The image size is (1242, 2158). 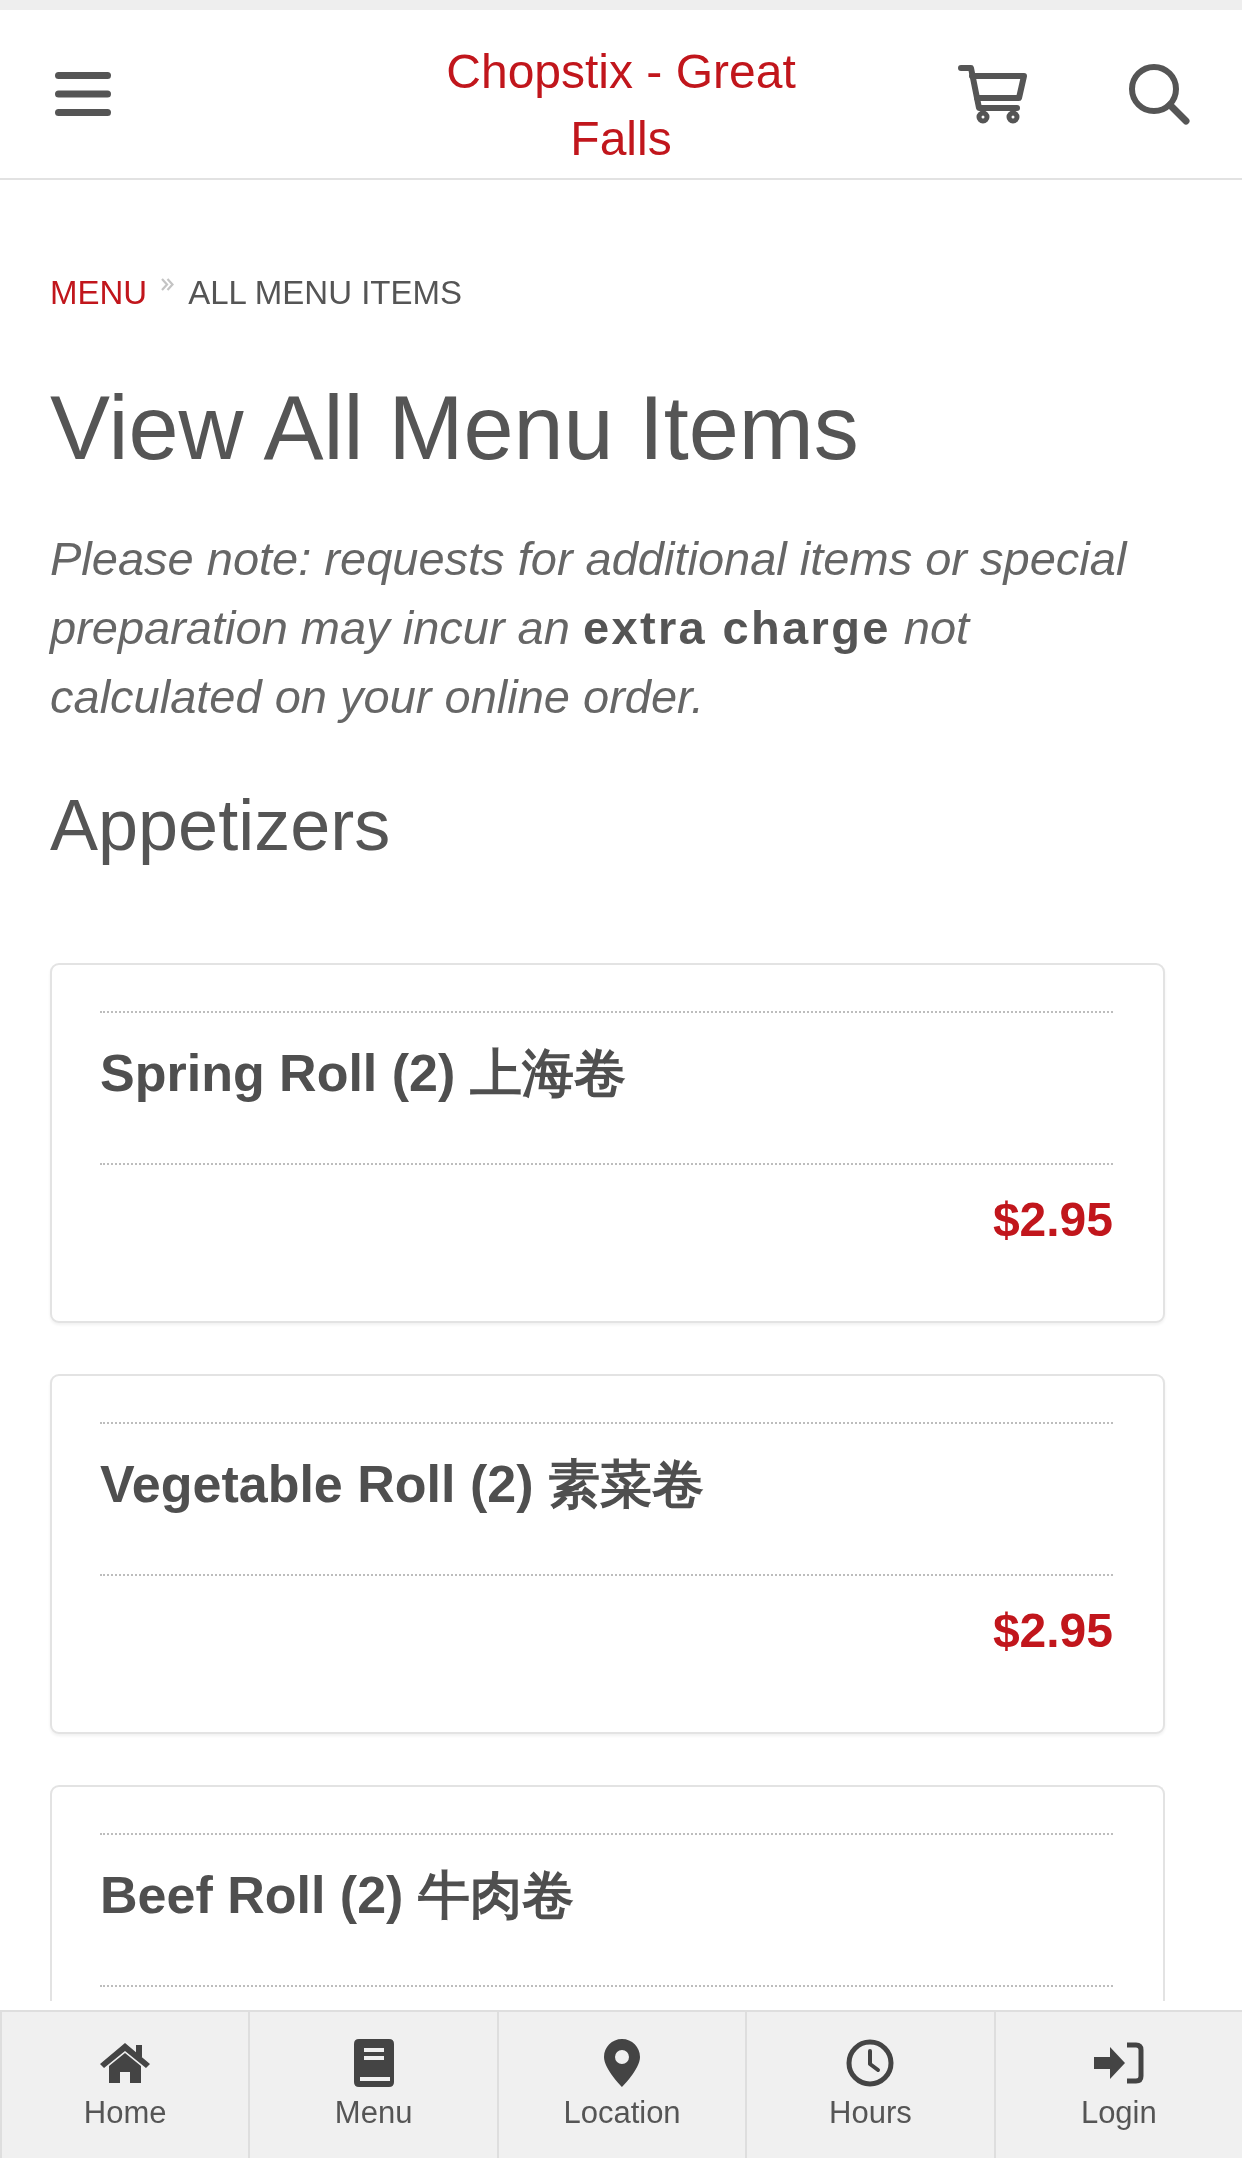 What do you see at coordinates (1159, 94) in the screenshot?
I see `search-icon` at bounding box center [1159, 94].